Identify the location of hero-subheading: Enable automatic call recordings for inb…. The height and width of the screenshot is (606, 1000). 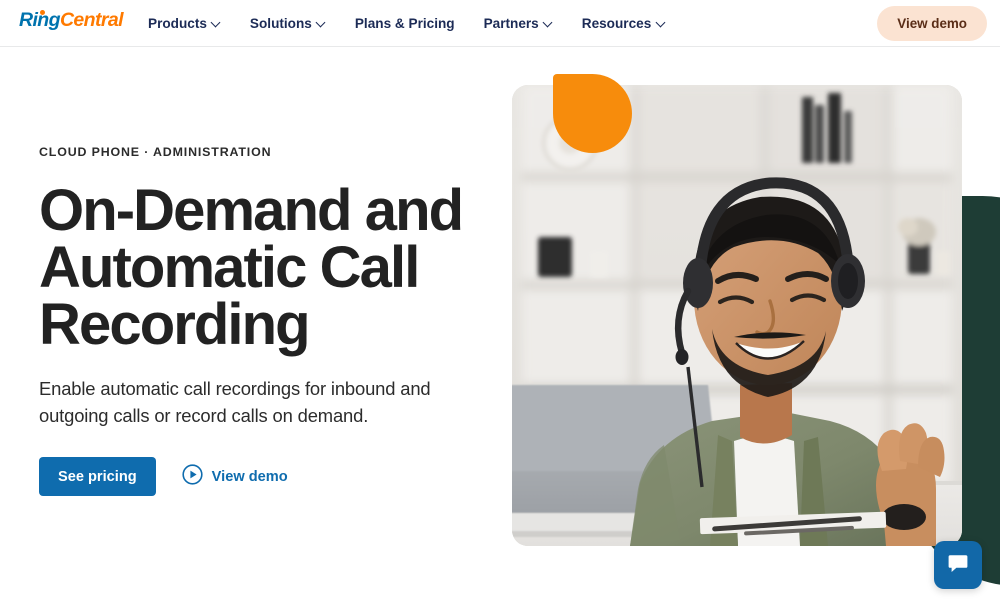
(235, 402).